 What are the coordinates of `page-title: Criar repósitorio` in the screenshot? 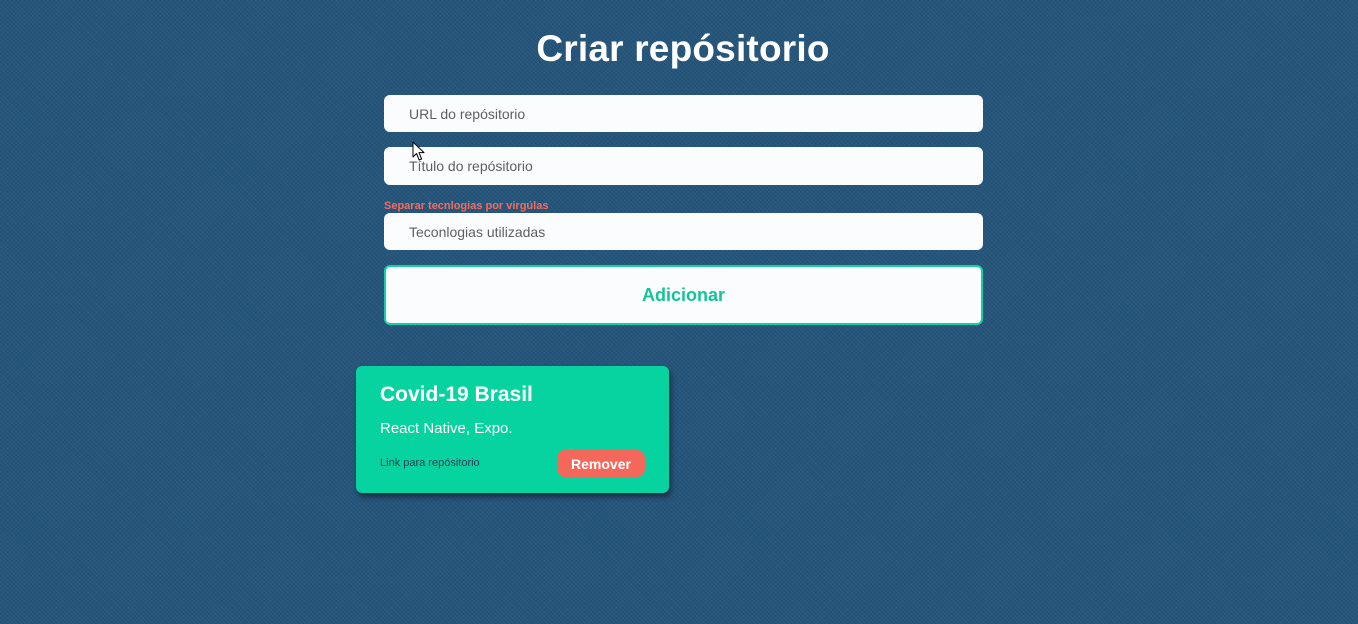 It's located at (683, 48).